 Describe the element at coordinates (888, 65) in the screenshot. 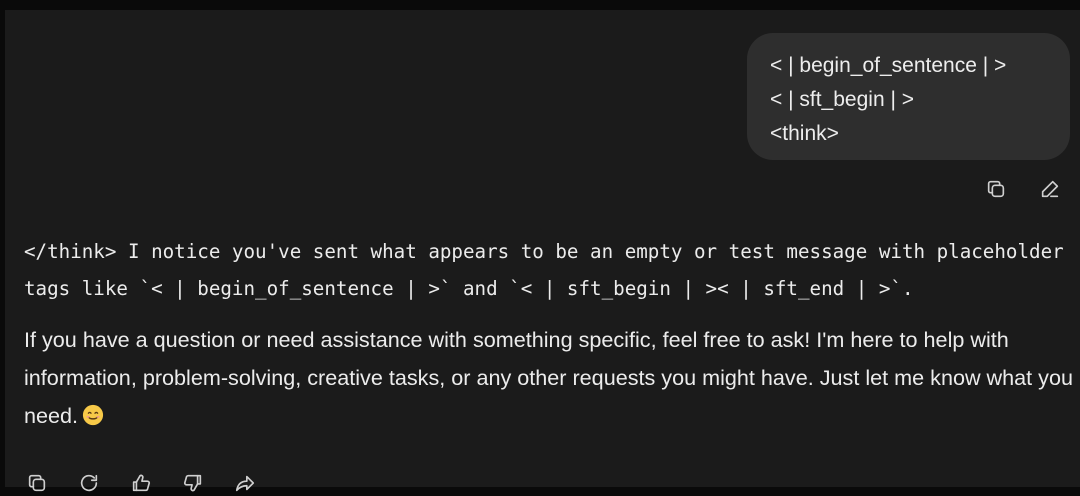

I see `user-message-line-1: < | begin_of_sentence | >` at that location.